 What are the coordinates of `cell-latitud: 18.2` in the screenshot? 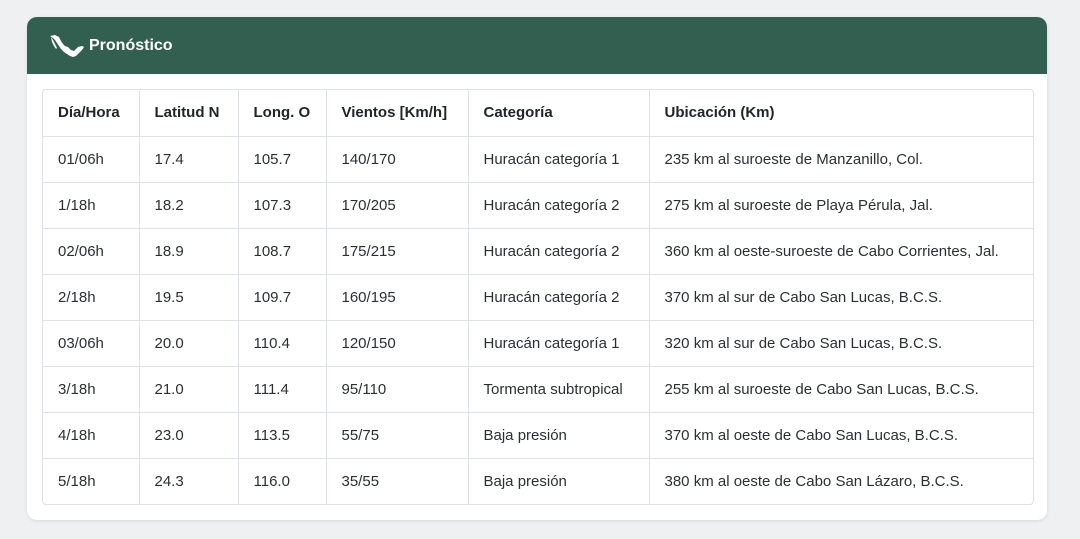 It's located at (189, 205).